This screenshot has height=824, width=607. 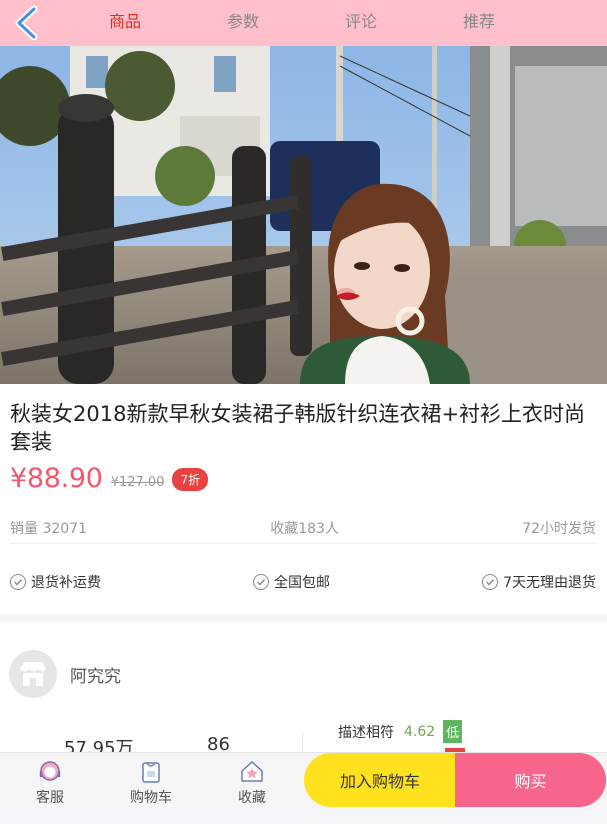 What do you see at coordinates (366, 732) in the screenshot?
I see `rating-label: 描述相符` at bounding box center [366, 732].